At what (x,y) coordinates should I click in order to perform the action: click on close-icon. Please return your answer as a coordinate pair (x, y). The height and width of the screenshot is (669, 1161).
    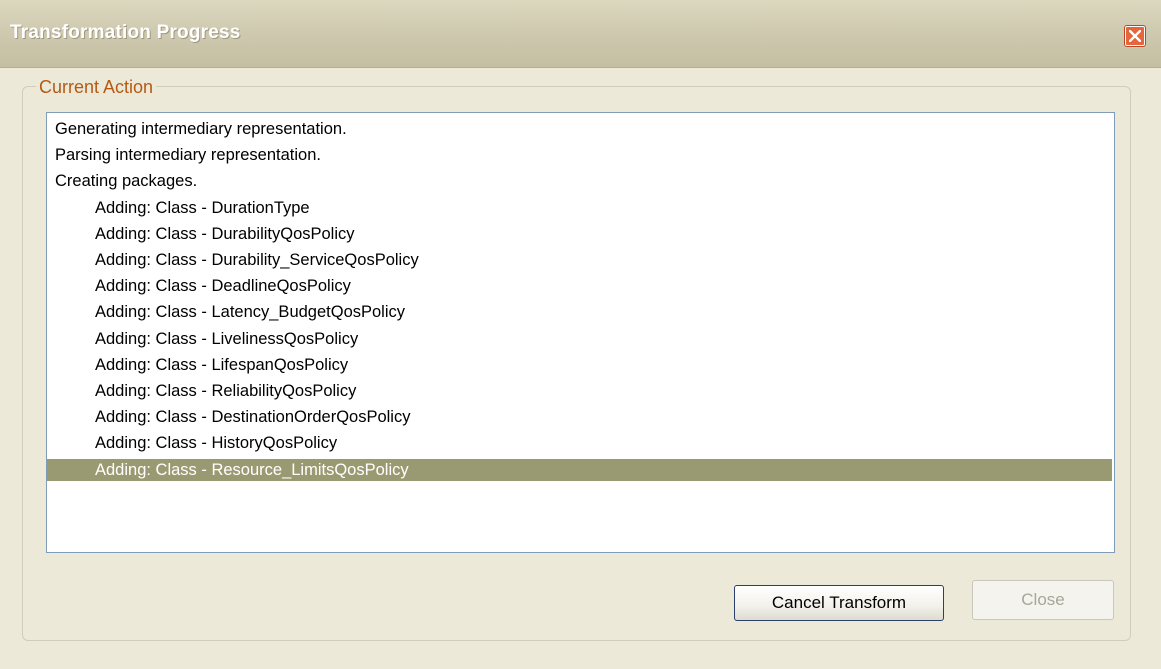
    Looking at the image, I should click on (1135, 36).